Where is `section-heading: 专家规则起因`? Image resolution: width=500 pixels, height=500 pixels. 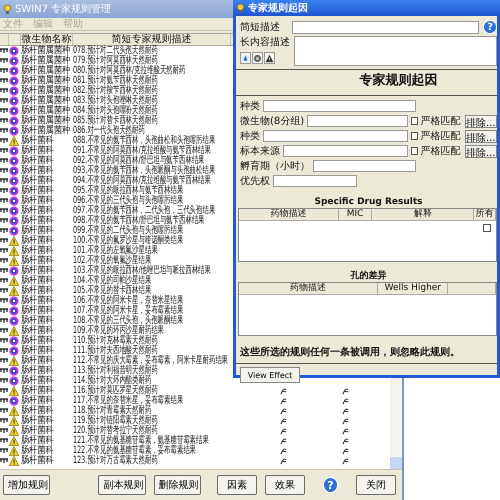 section-heading: 专家规则起因 is located at coordinates (398, 81).